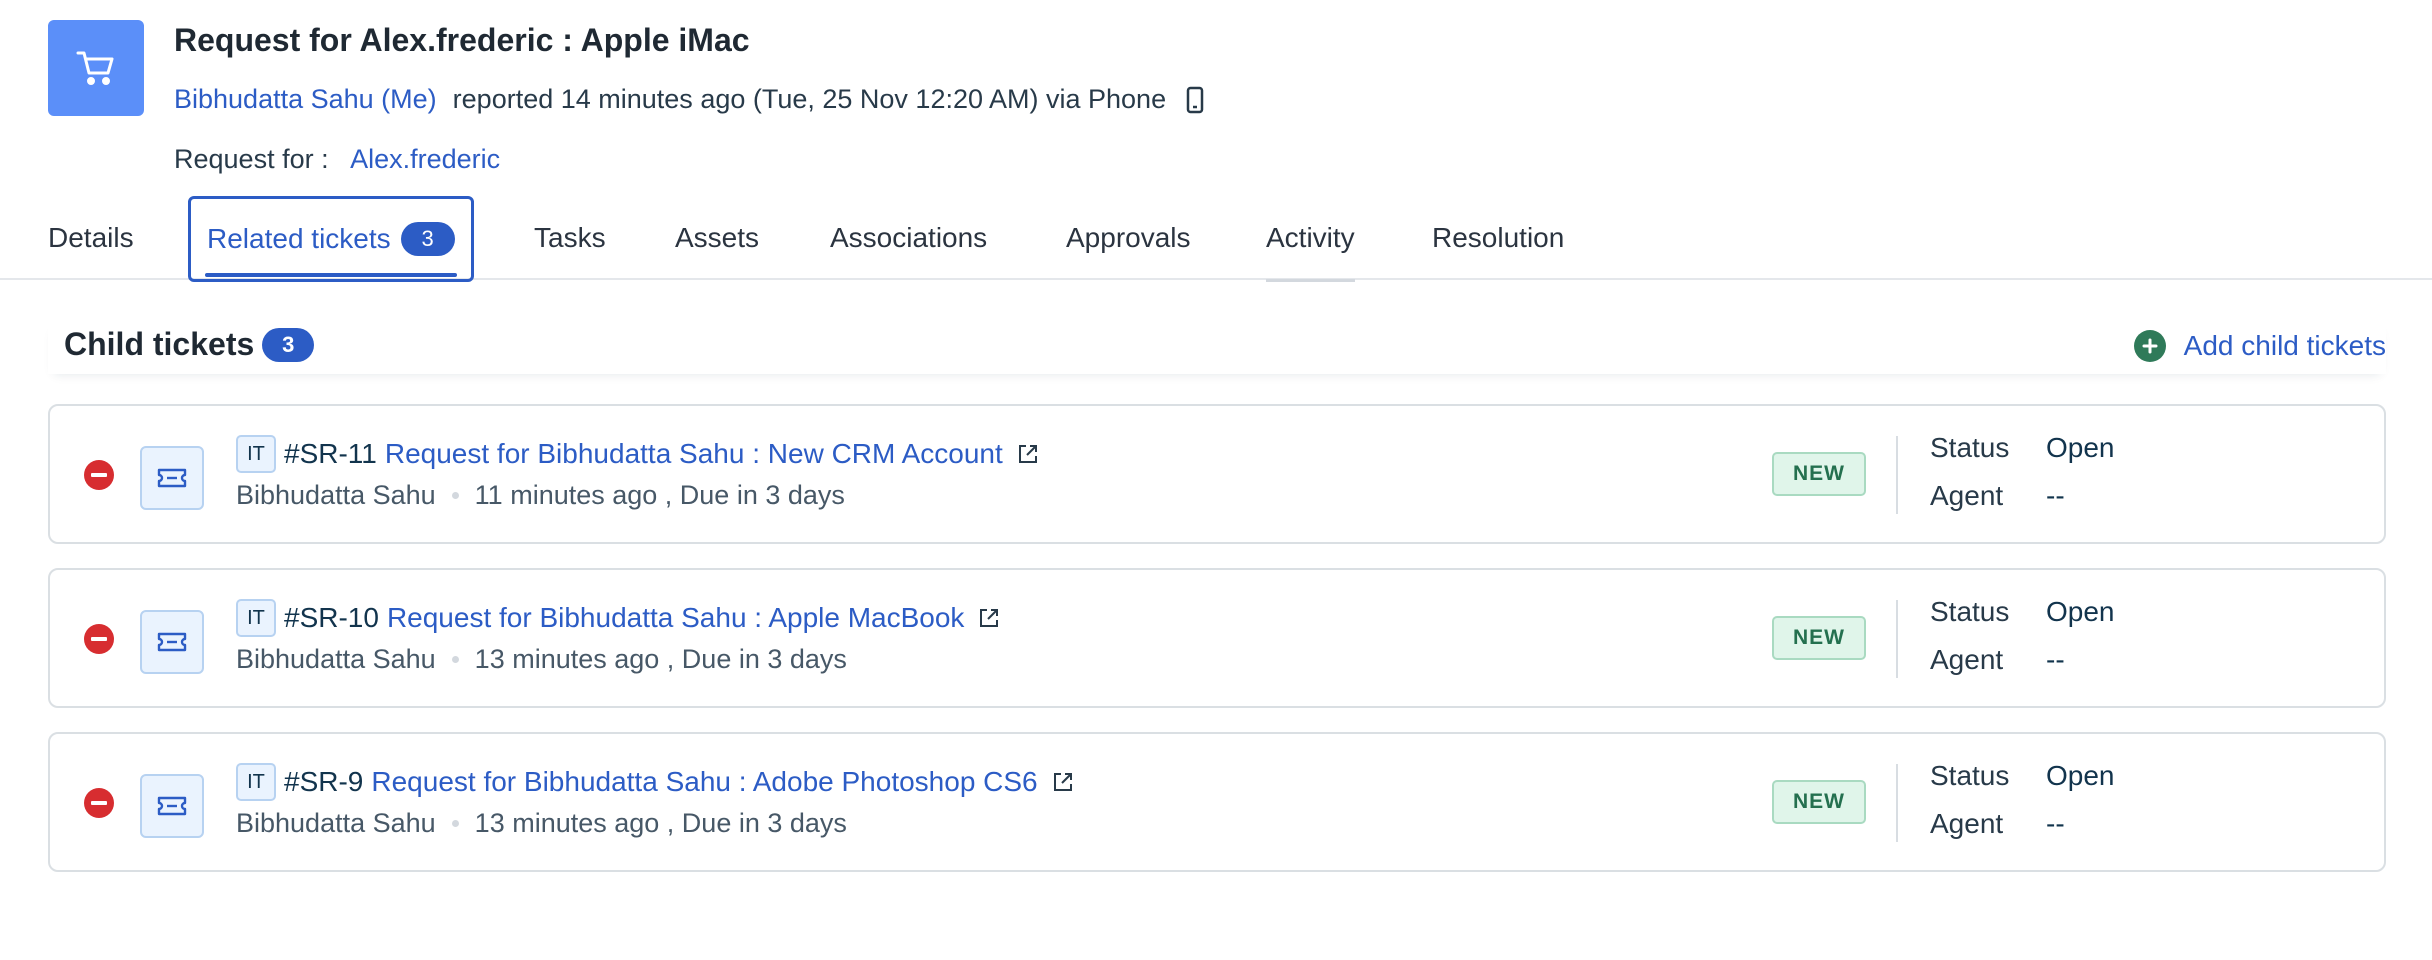  I want to click on tab-label: Related tickets, so click(299, 238).